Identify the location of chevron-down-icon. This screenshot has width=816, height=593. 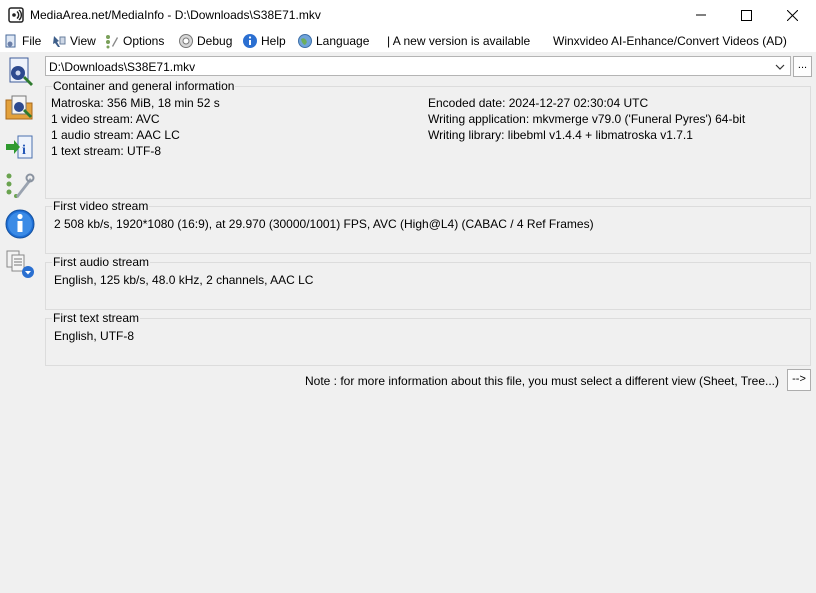
(780, 67).